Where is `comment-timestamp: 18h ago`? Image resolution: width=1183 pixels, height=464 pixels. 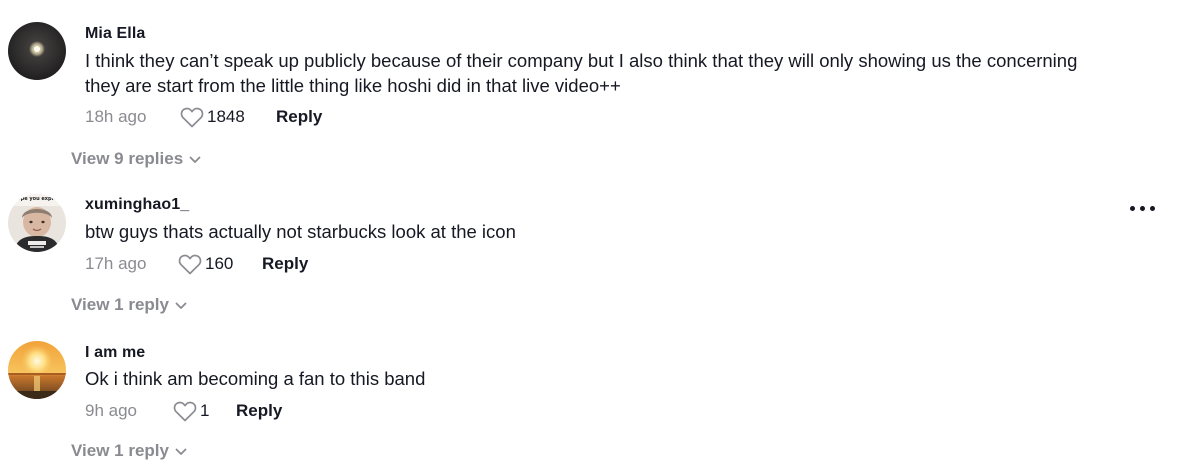 comment-timestamp: 18h ago is located at coordinates (116, 116).